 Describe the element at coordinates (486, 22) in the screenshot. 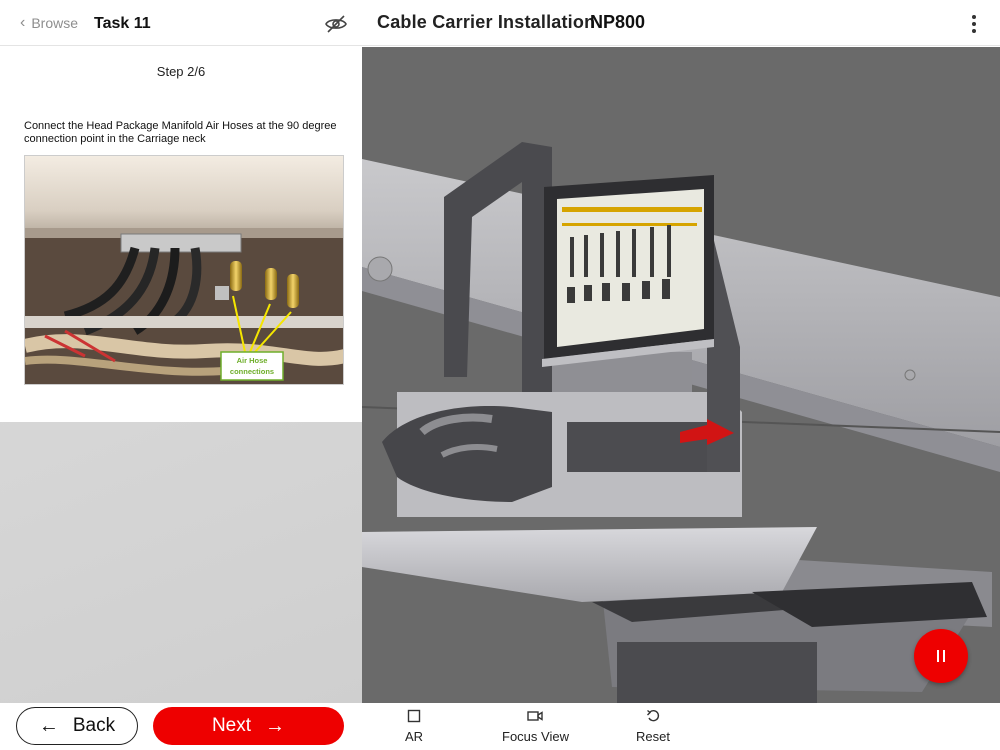

I see `page-title: Cable Carrier Installation` at that location.